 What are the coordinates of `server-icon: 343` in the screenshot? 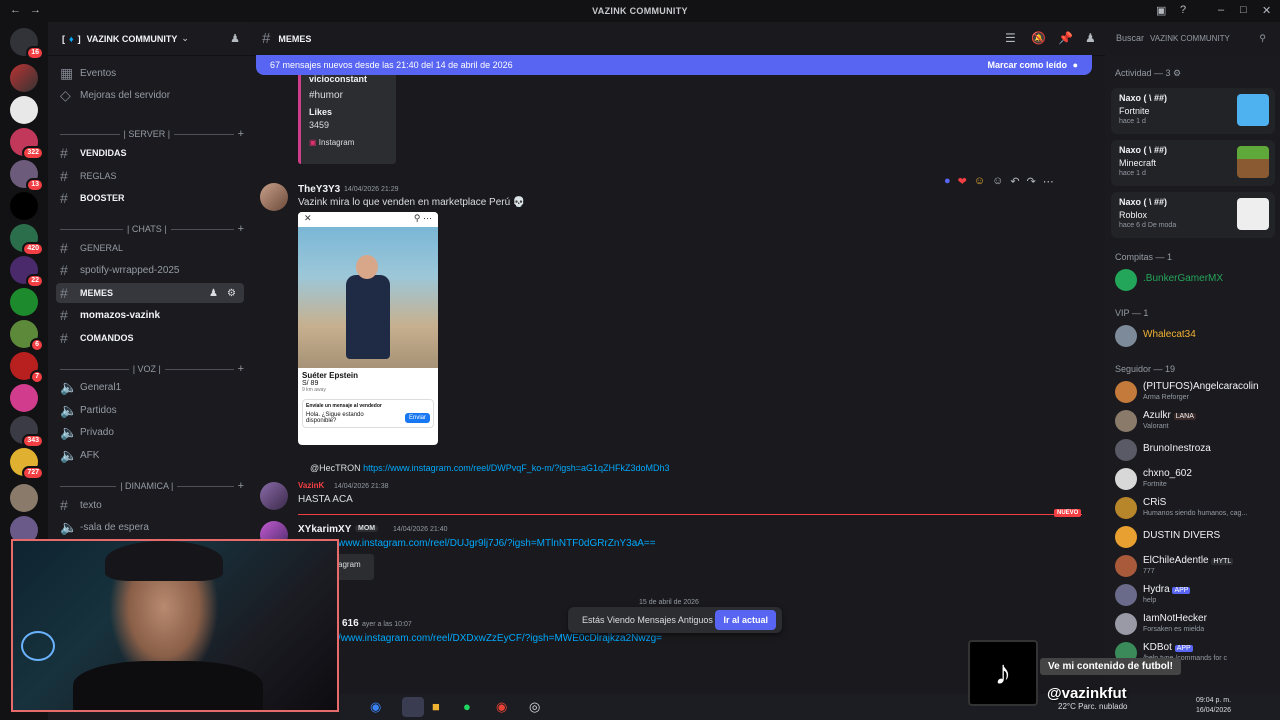 It's located at (27, 432).